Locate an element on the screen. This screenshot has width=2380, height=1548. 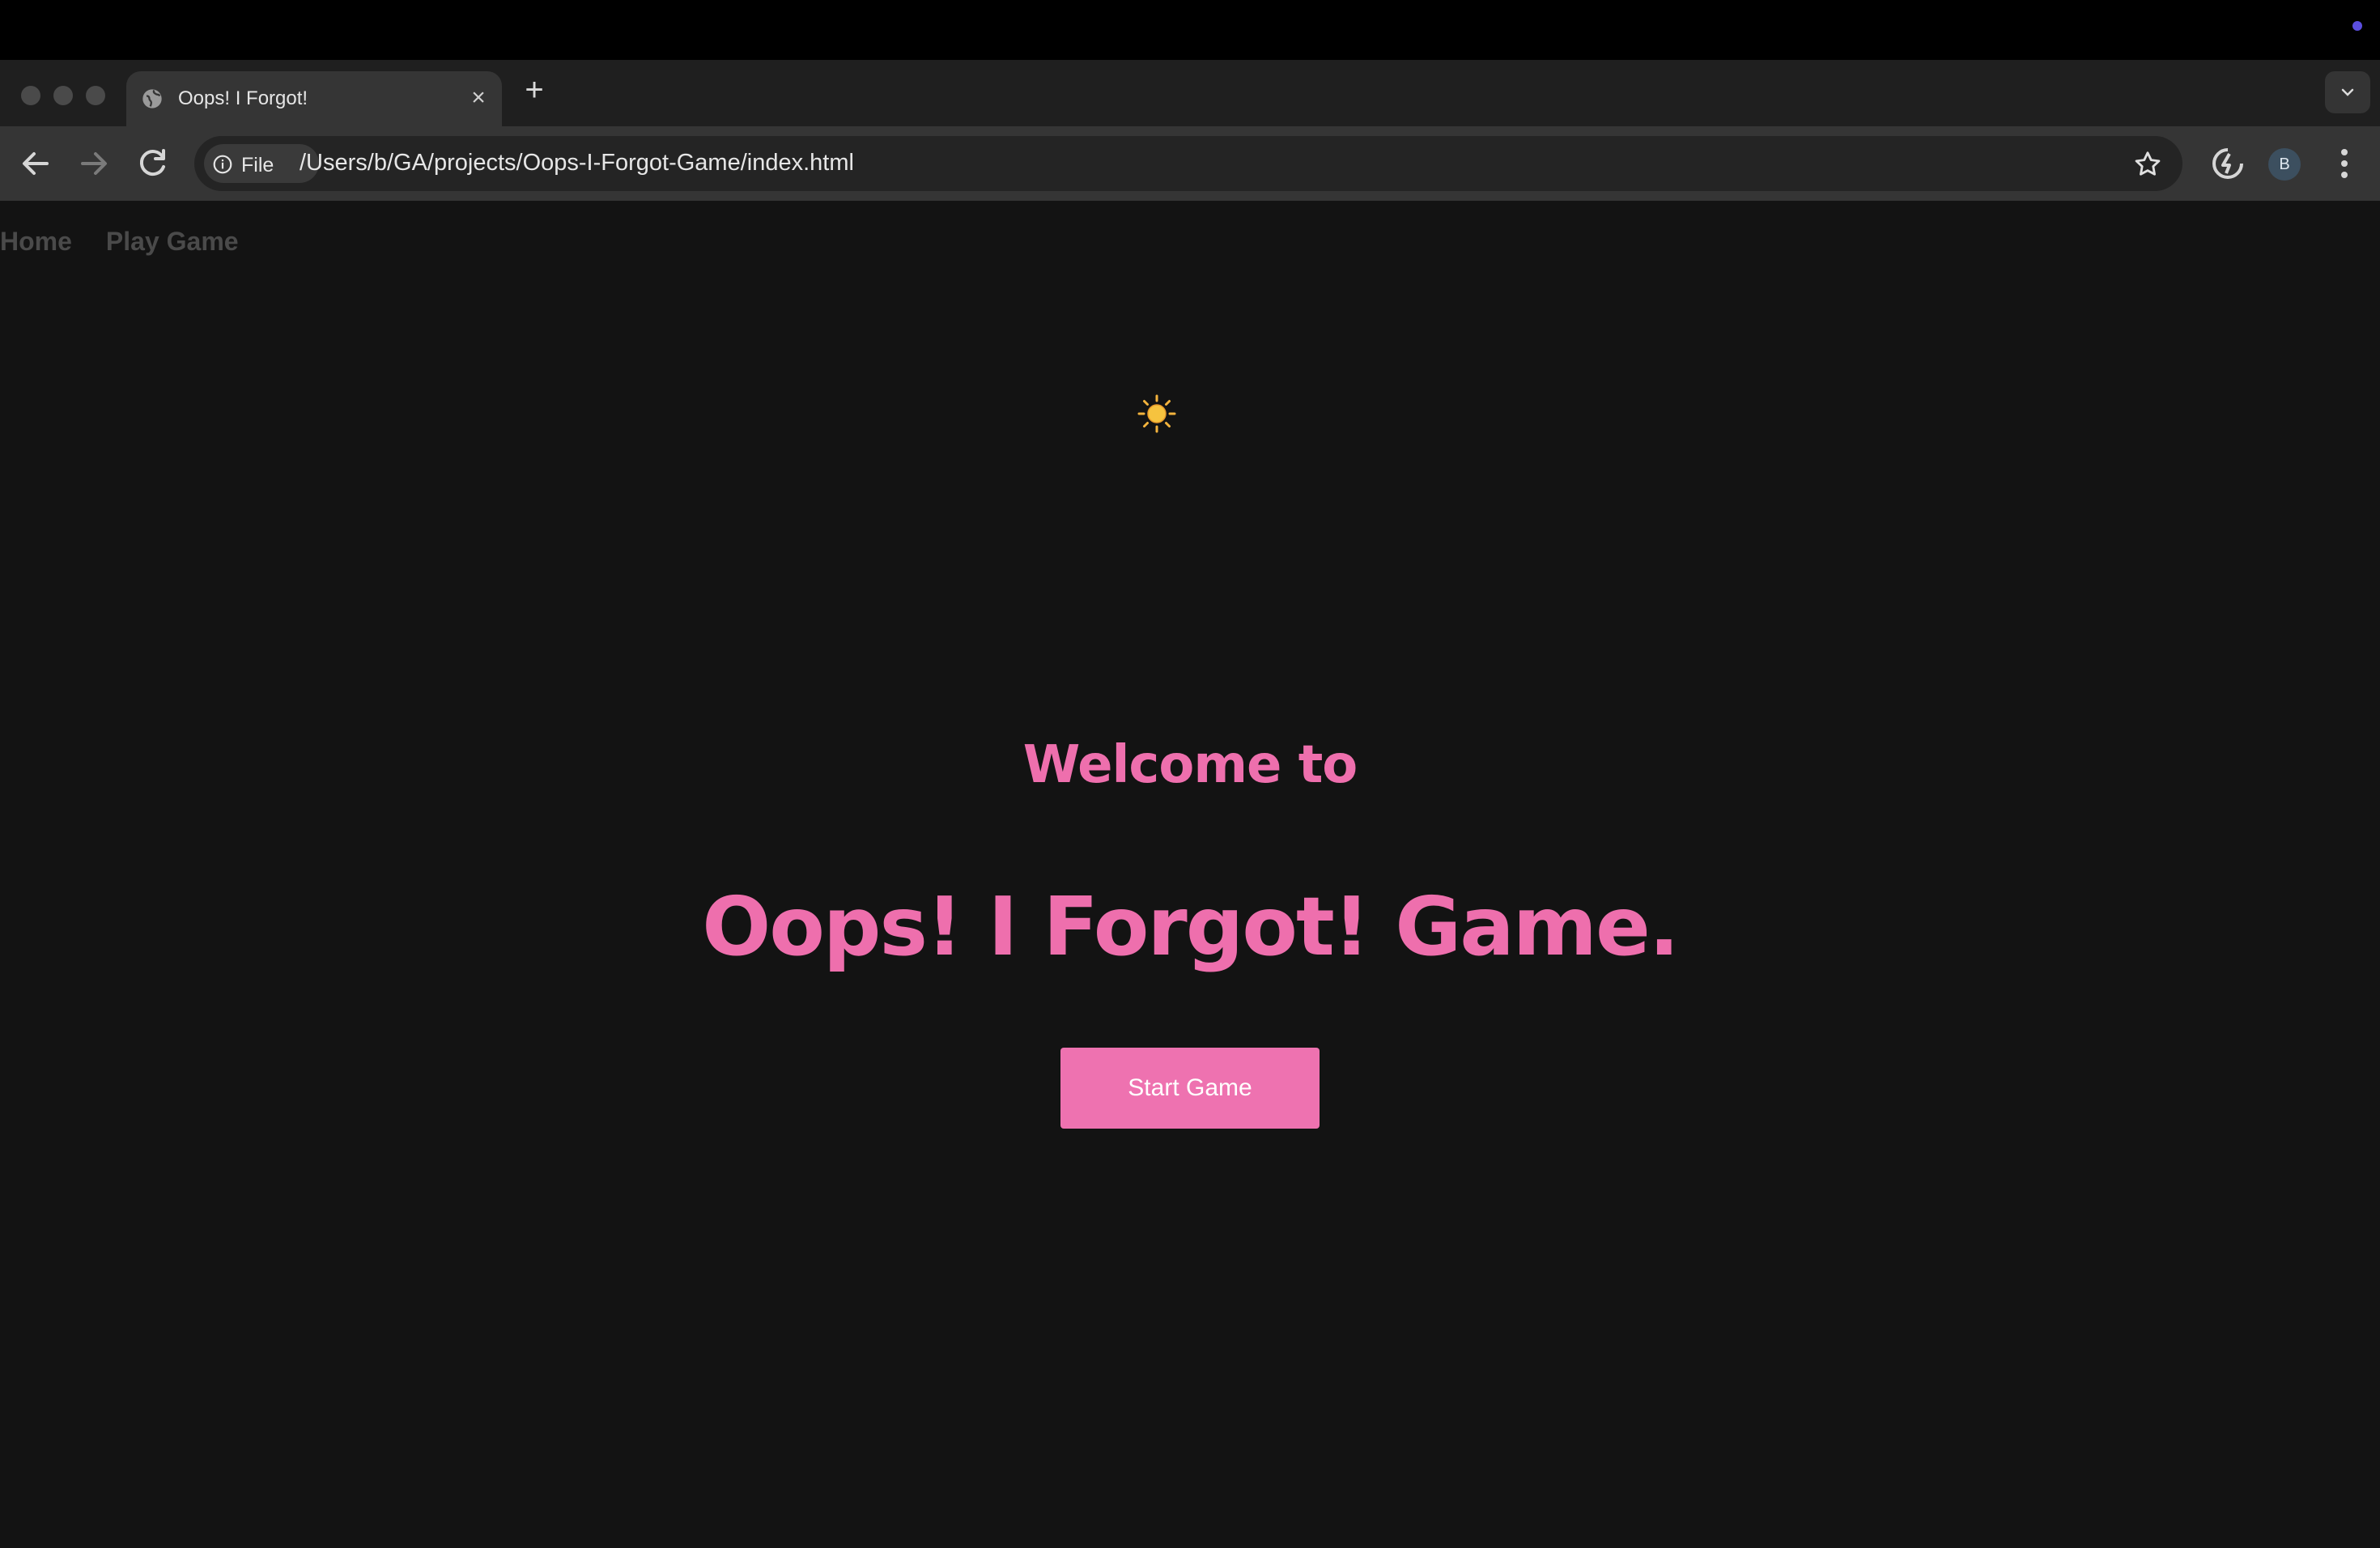
close-window-button is located at coordinates (31, 96).